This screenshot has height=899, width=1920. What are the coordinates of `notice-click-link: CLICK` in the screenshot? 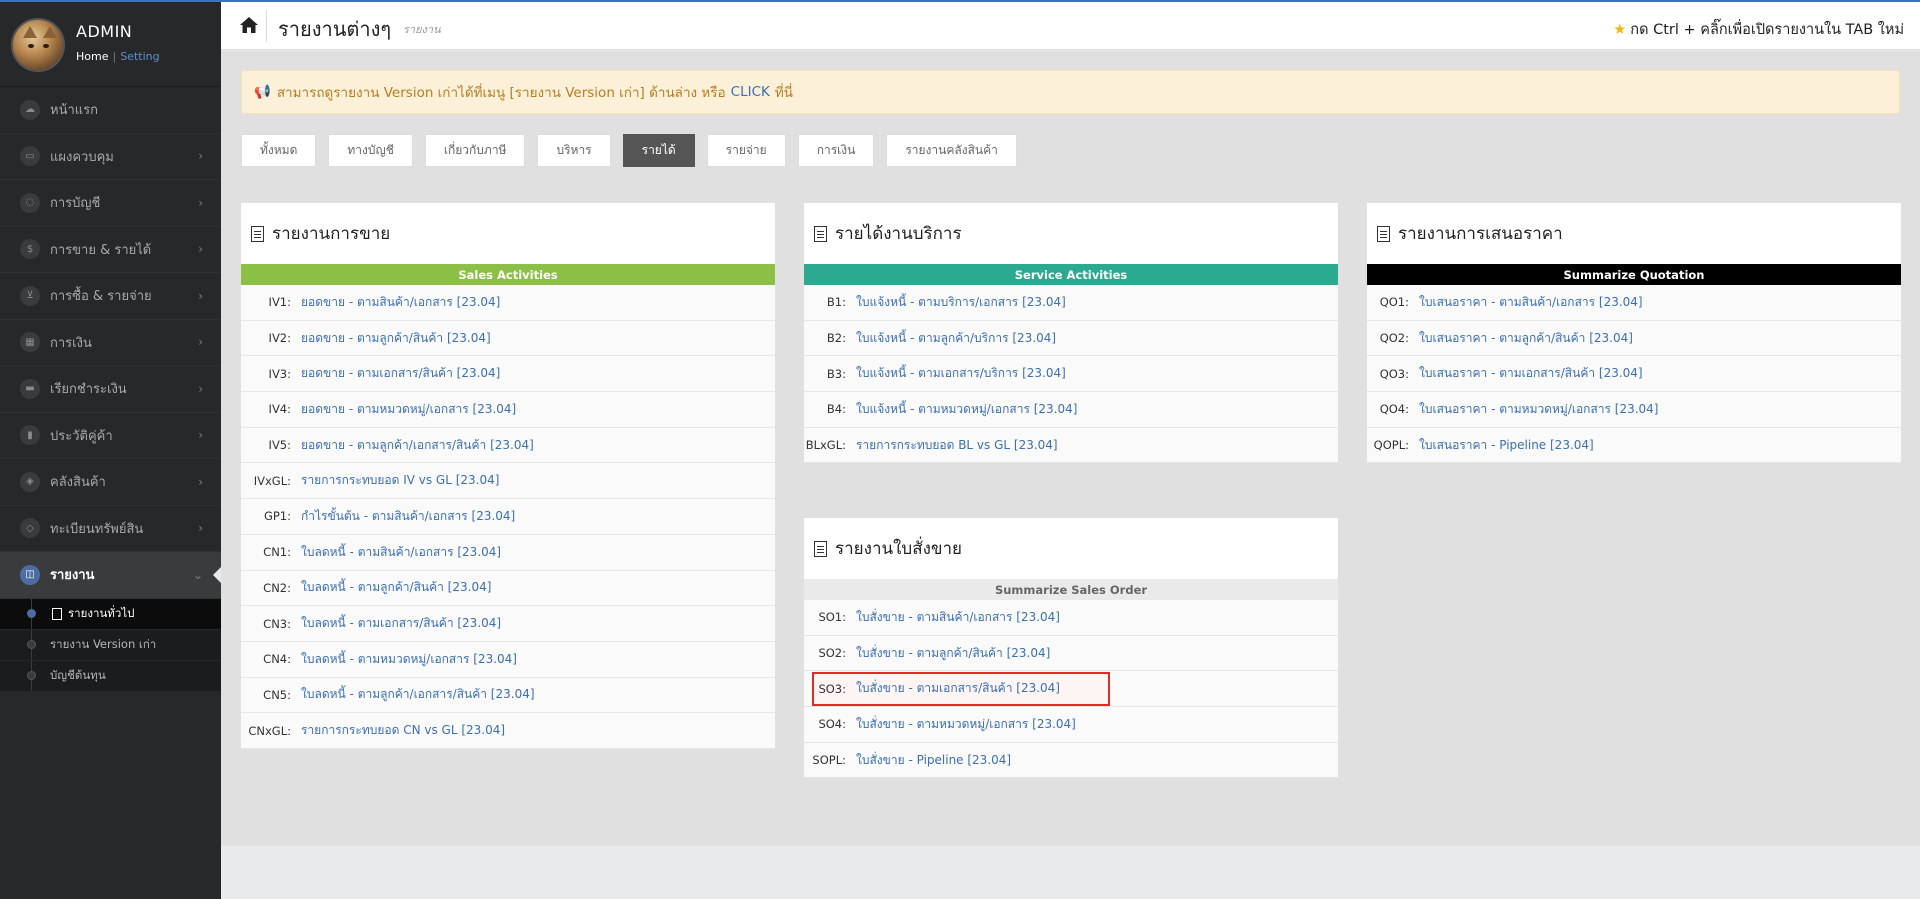 It's located at (750, 92).